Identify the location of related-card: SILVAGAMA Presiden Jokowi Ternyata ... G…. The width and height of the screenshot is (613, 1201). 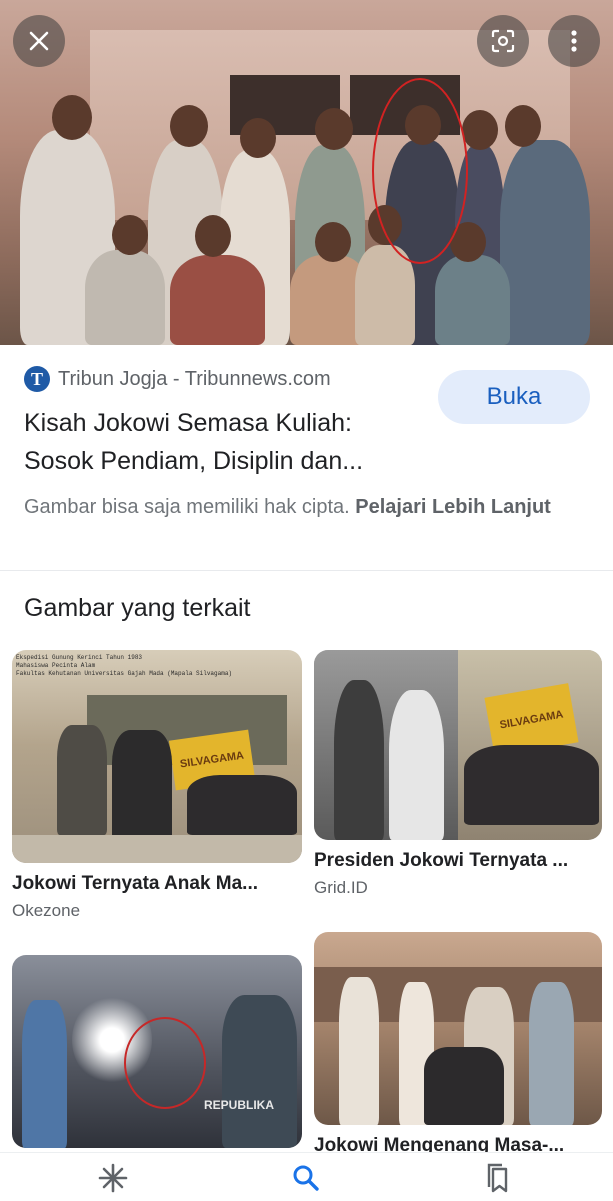
(458, 774).